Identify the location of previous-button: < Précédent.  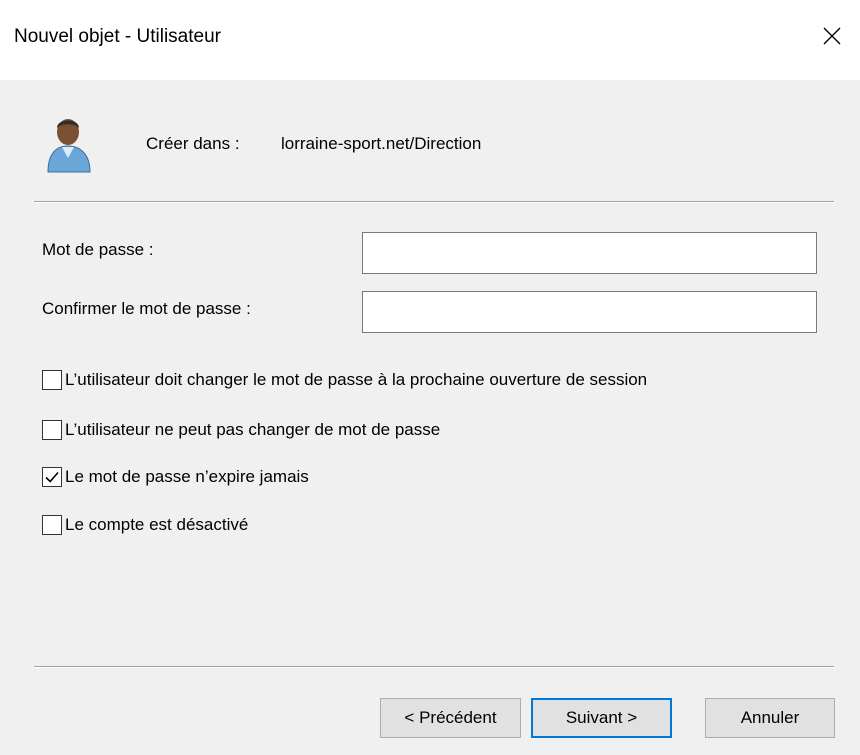
(450, 718).